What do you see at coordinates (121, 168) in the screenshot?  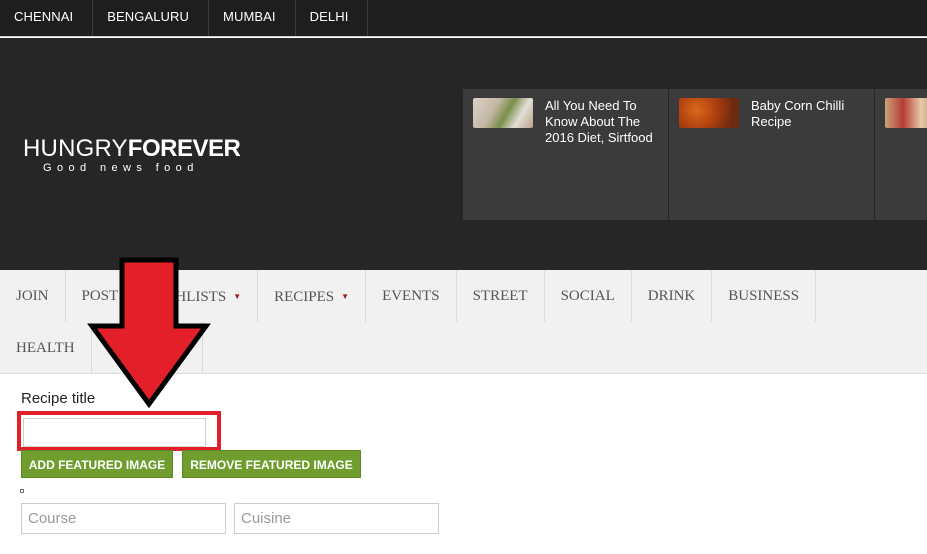 I see `logo-tagline: Good news food` at bounding box center [121, 168].